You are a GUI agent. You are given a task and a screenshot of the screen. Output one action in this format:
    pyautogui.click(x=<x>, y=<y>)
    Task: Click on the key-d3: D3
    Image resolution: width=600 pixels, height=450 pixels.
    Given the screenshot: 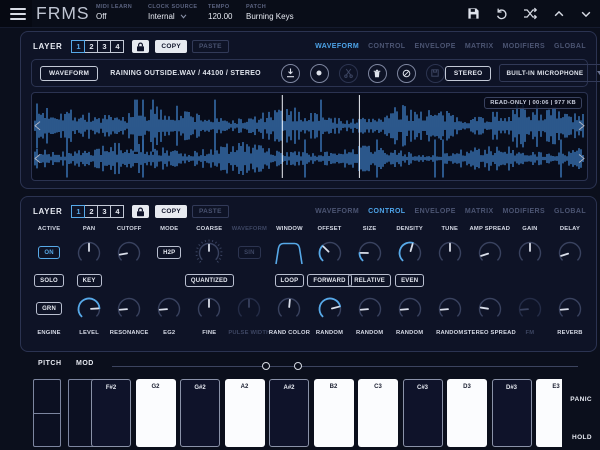 What is the action you would take?
    pyautogui.click(x=467, y=413)
    